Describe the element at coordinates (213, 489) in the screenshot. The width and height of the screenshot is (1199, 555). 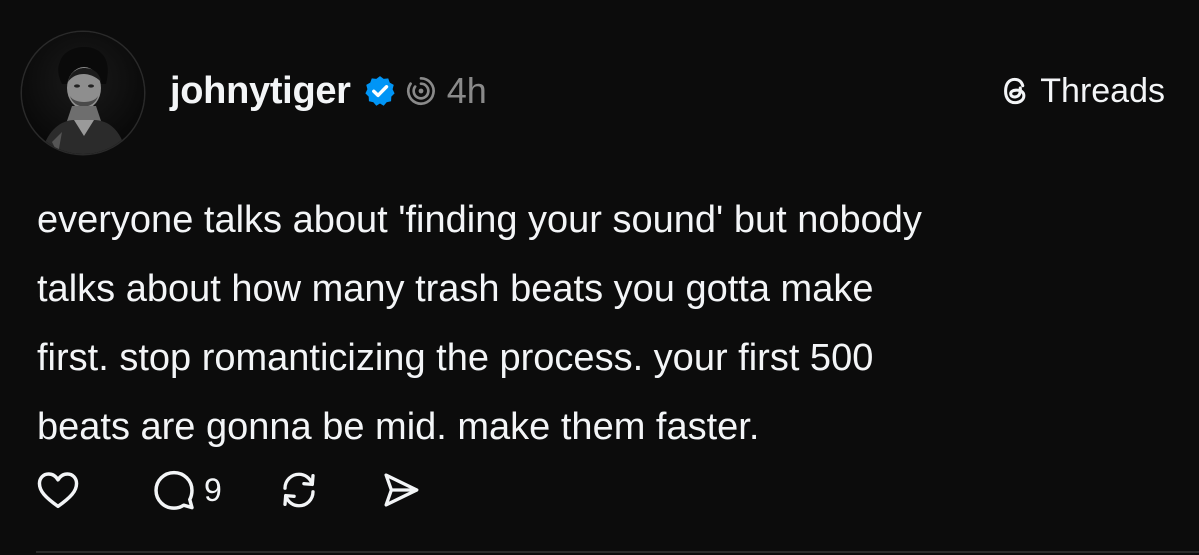
I see `reply-count: 9` at that location.